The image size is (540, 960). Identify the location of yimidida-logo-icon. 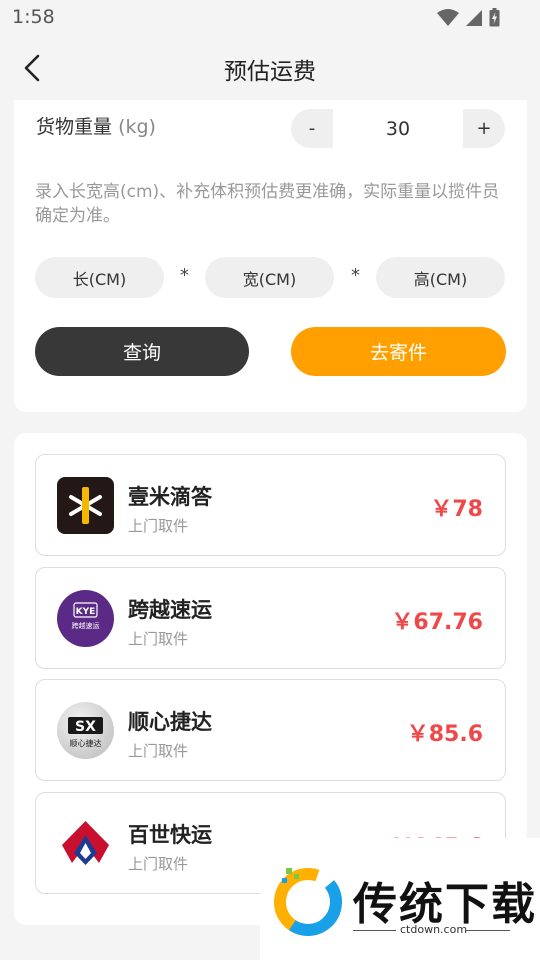
(85, 505).